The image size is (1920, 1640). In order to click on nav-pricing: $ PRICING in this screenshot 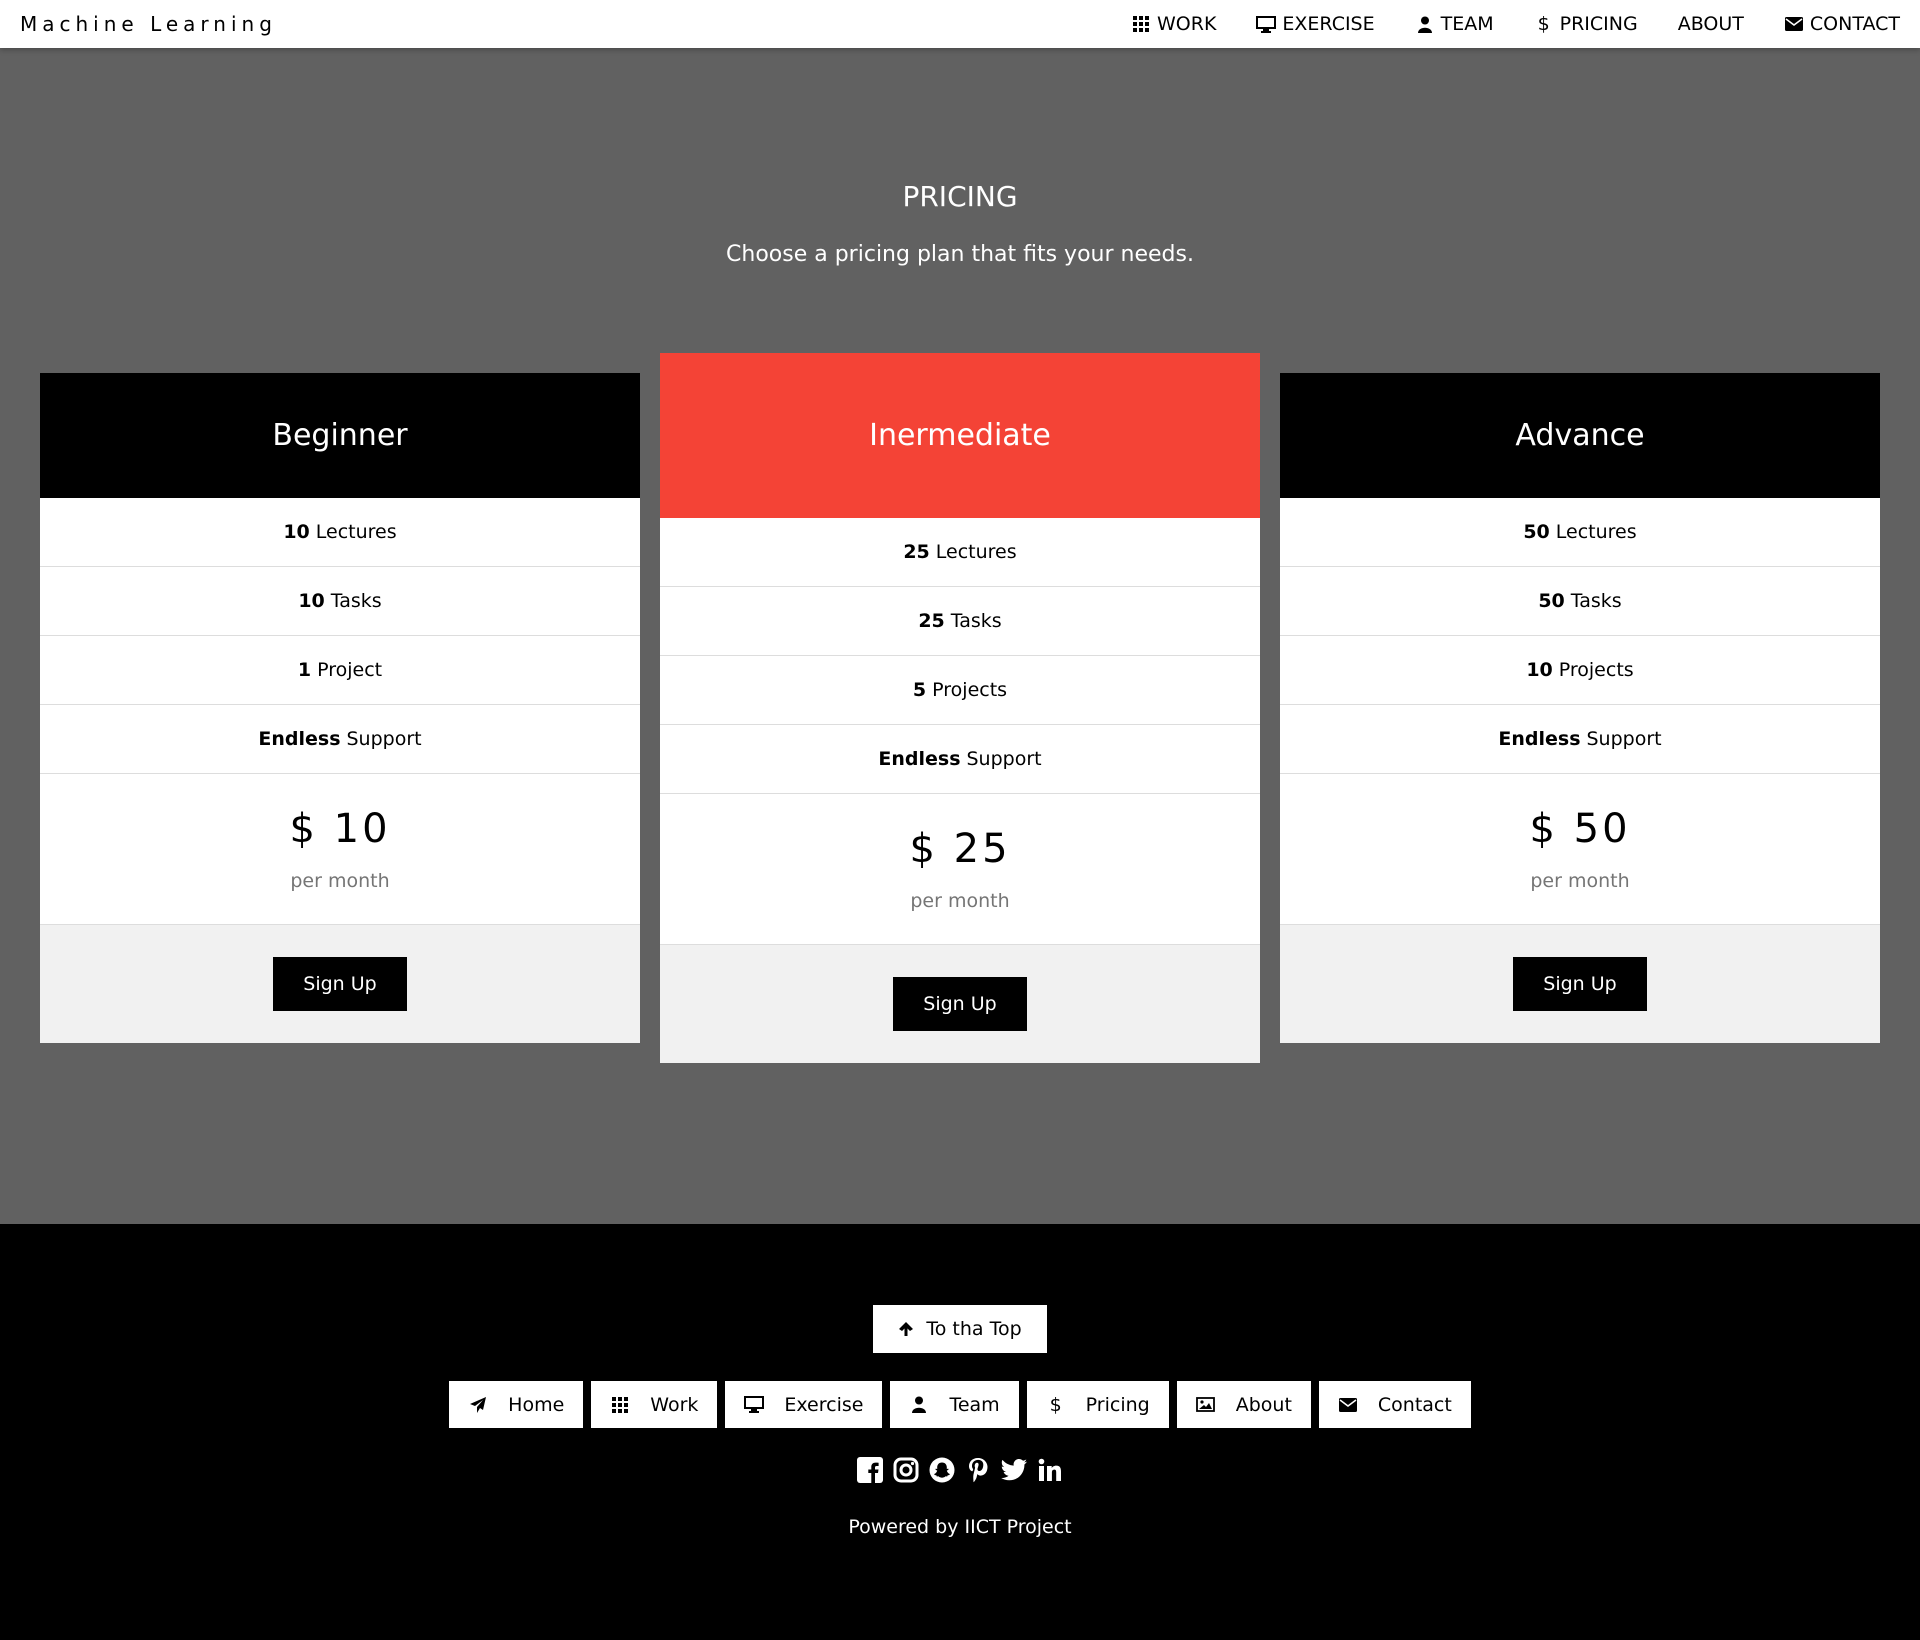, I will do `click(1586, 24)`.